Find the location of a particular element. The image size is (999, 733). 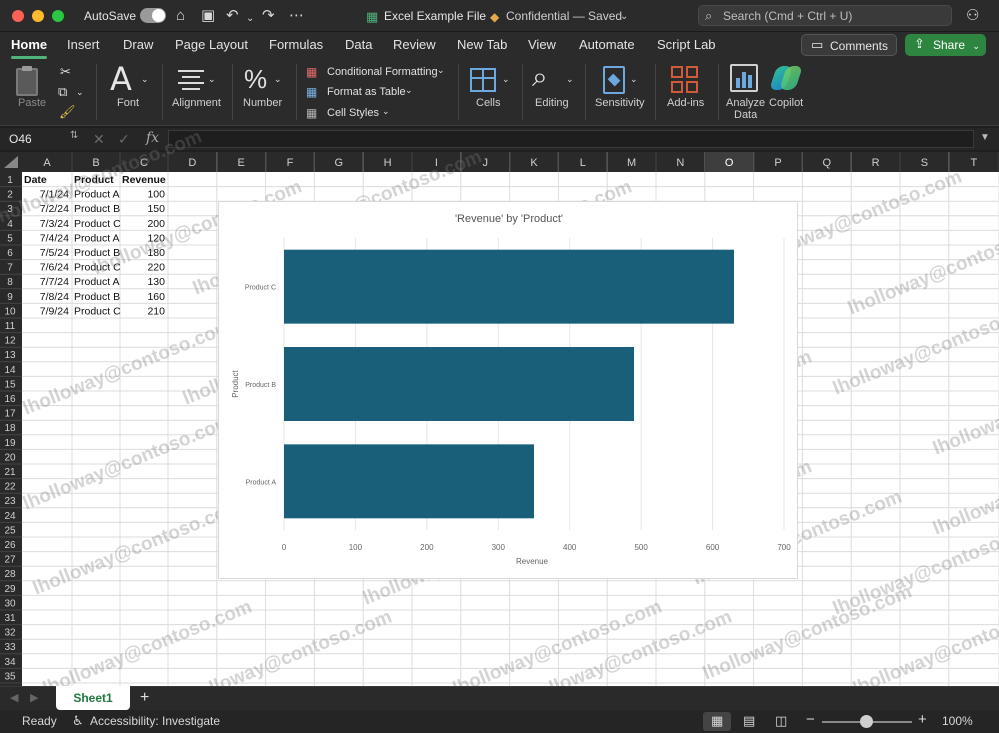

normal-view-button: ▦ is located at coordinates (717, 721).